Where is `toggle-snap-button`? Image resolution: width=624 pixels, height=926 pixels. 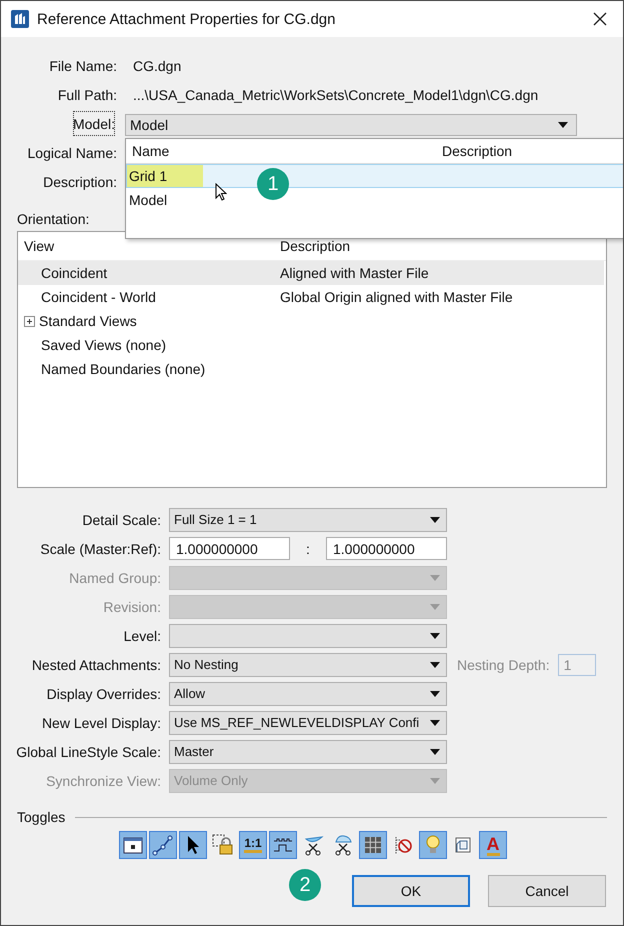 toggle-snap-button is located at coordinates (163, 845).